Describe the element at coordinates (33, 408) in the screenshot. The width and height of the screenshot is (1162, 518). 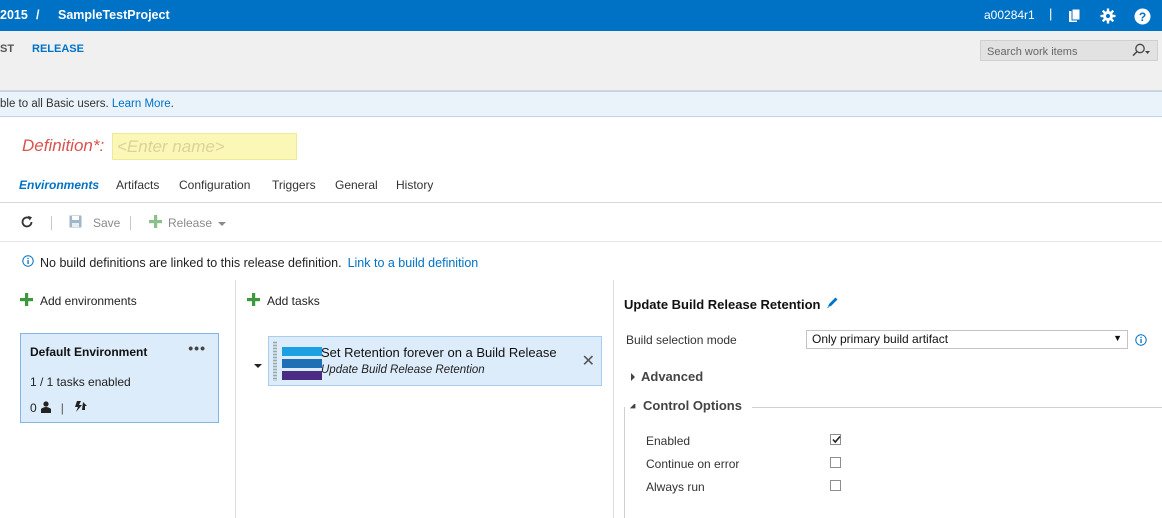
I see `approvers-count: 0` at that location.